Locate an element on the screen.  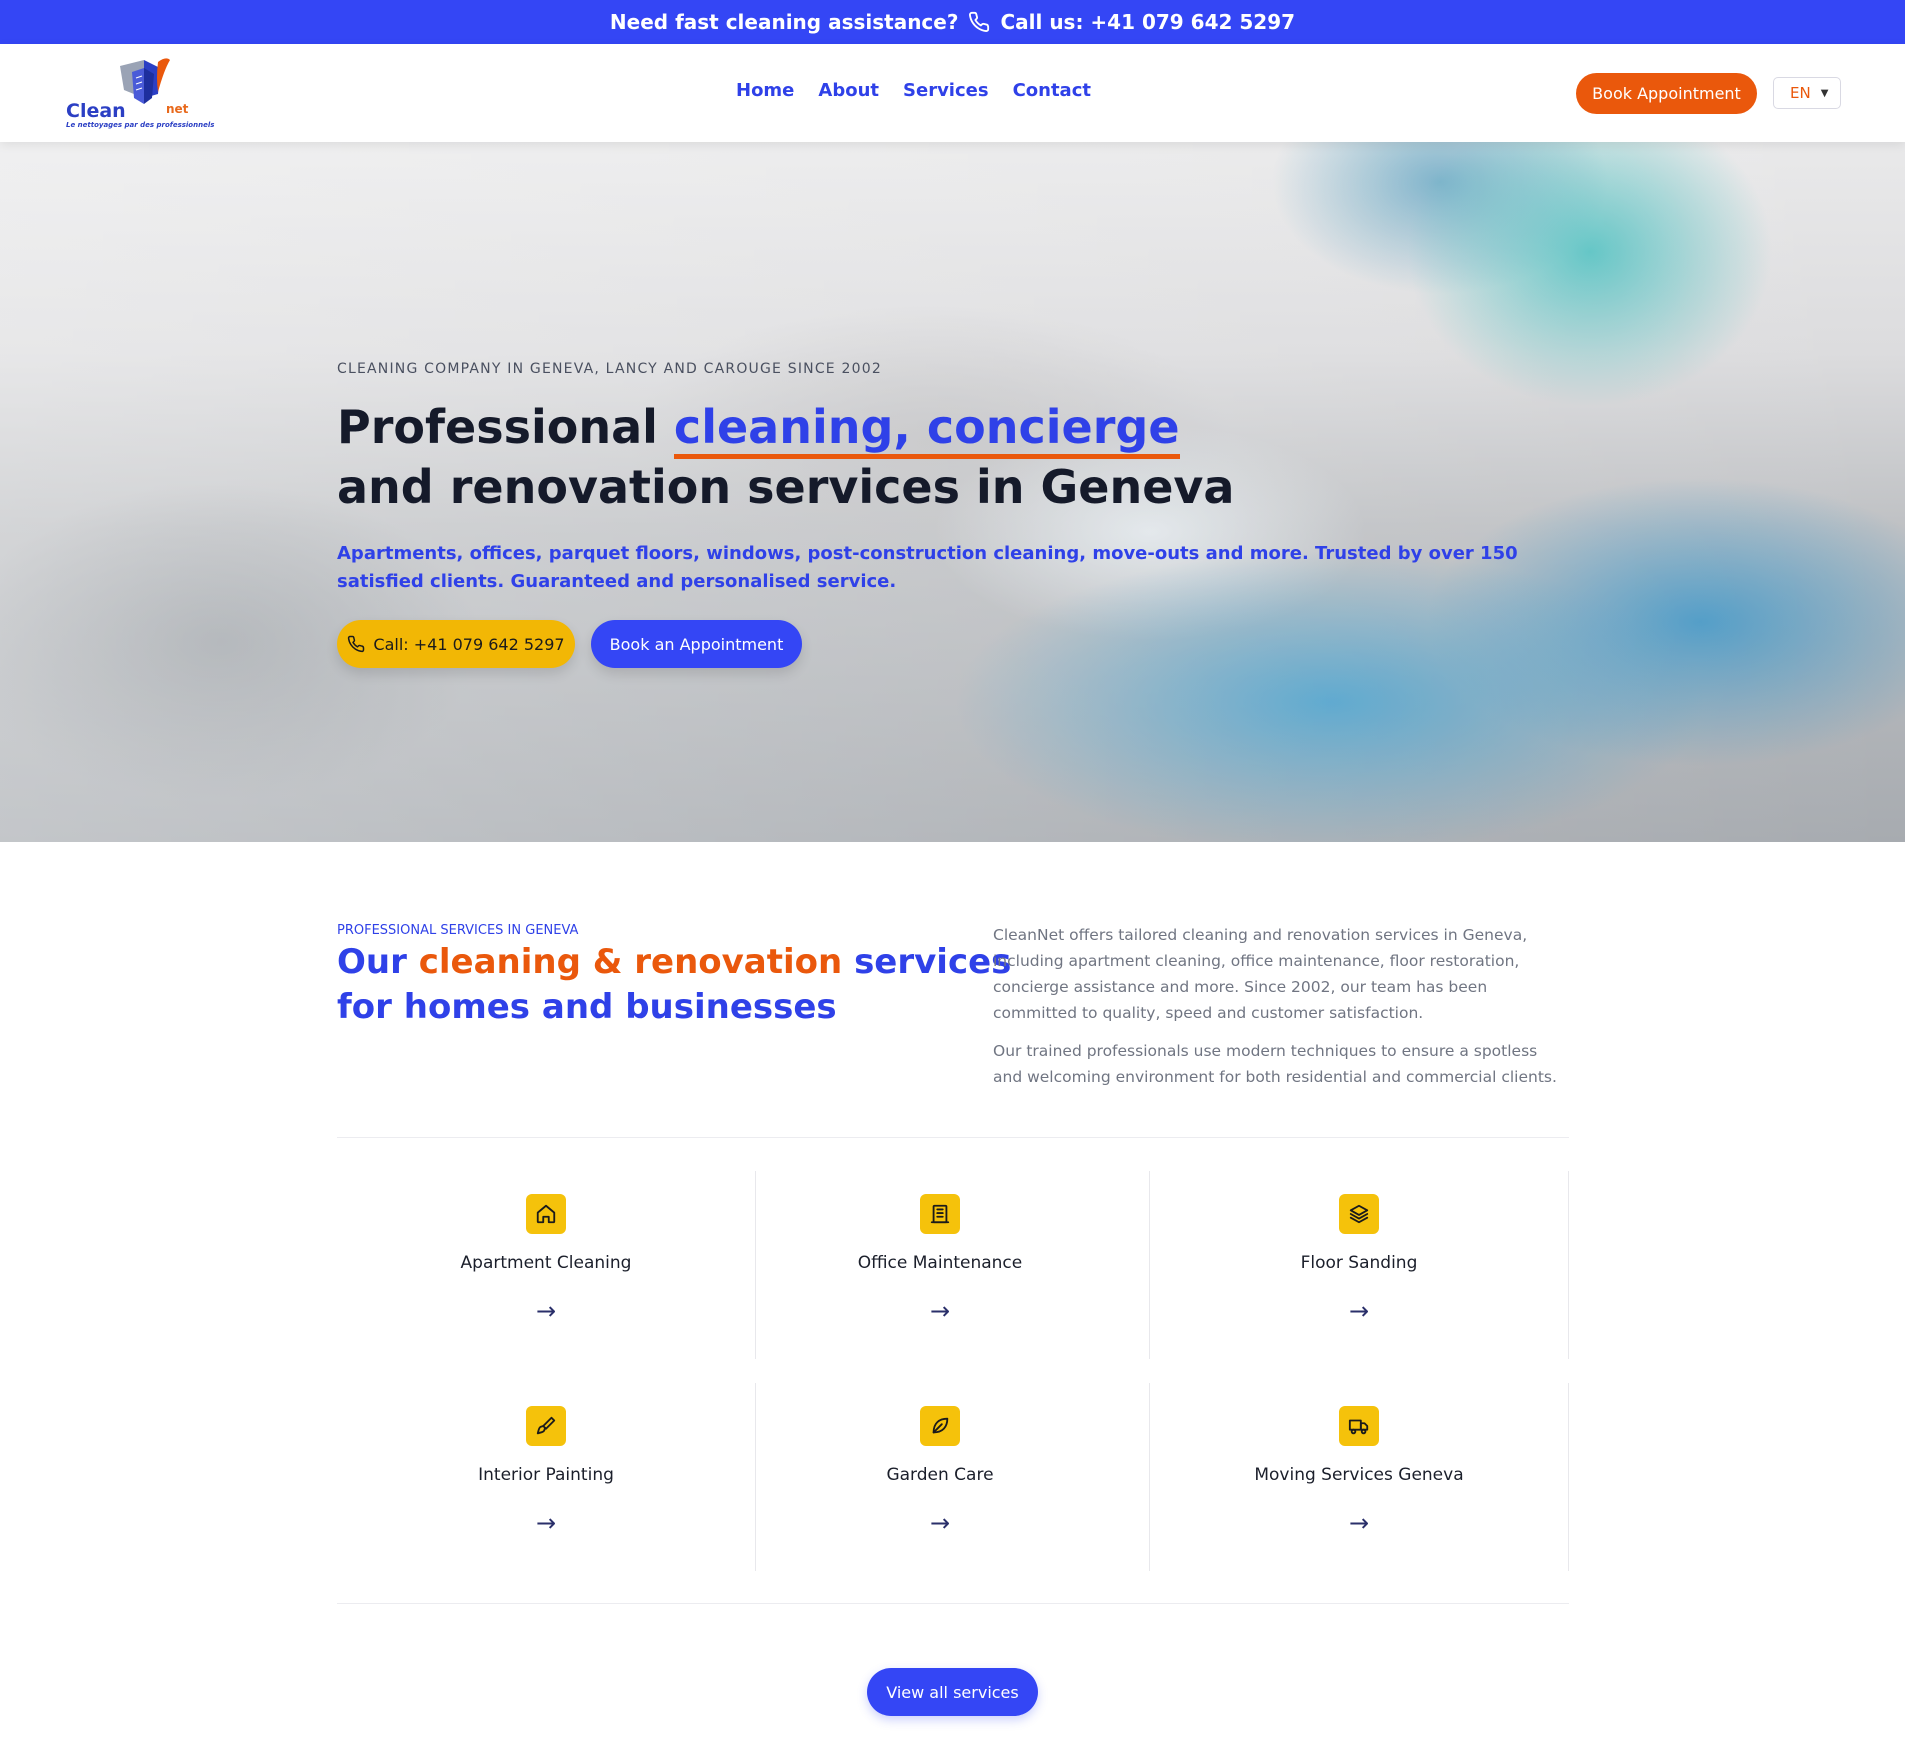
service-label: Apartment Cleaning is located at coordinates (546, 1263).